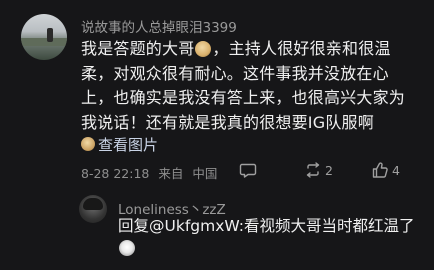 The height and width of the screenshot is (270, 434). I want to click on like-button: 4, so click(385, 170).